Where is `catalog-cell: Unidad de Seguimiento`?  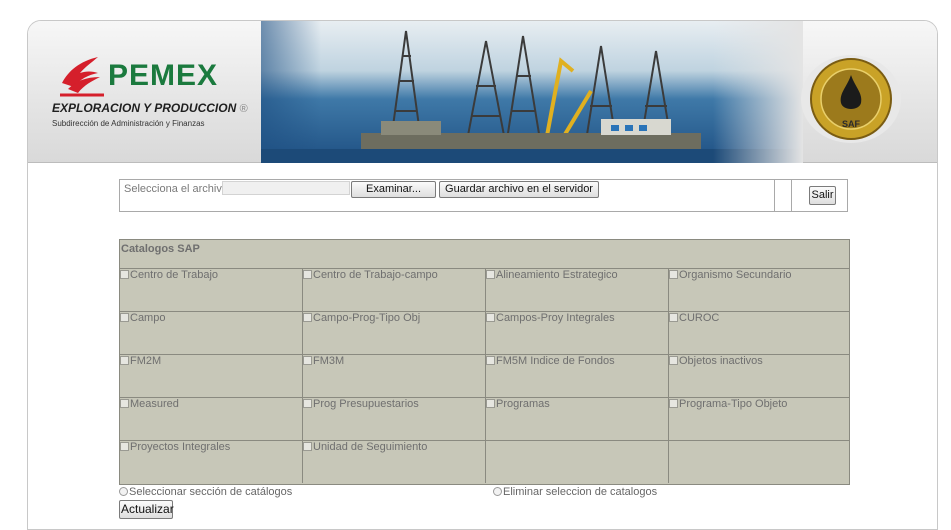
catalog-cell: Unidad de Seguimiento is located at coordinates (394, 461).